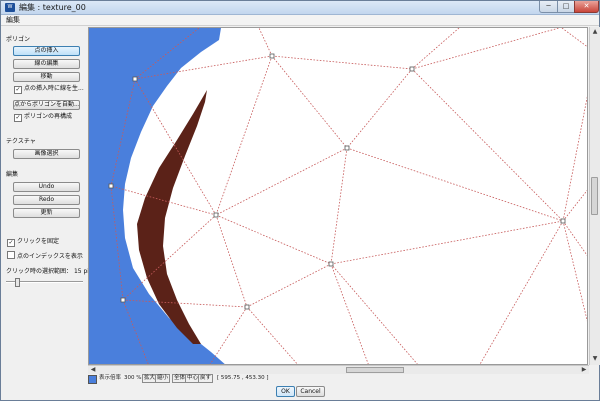  I want to click on vertical-scrollbar: ▲ ▼, so click(594, 196).